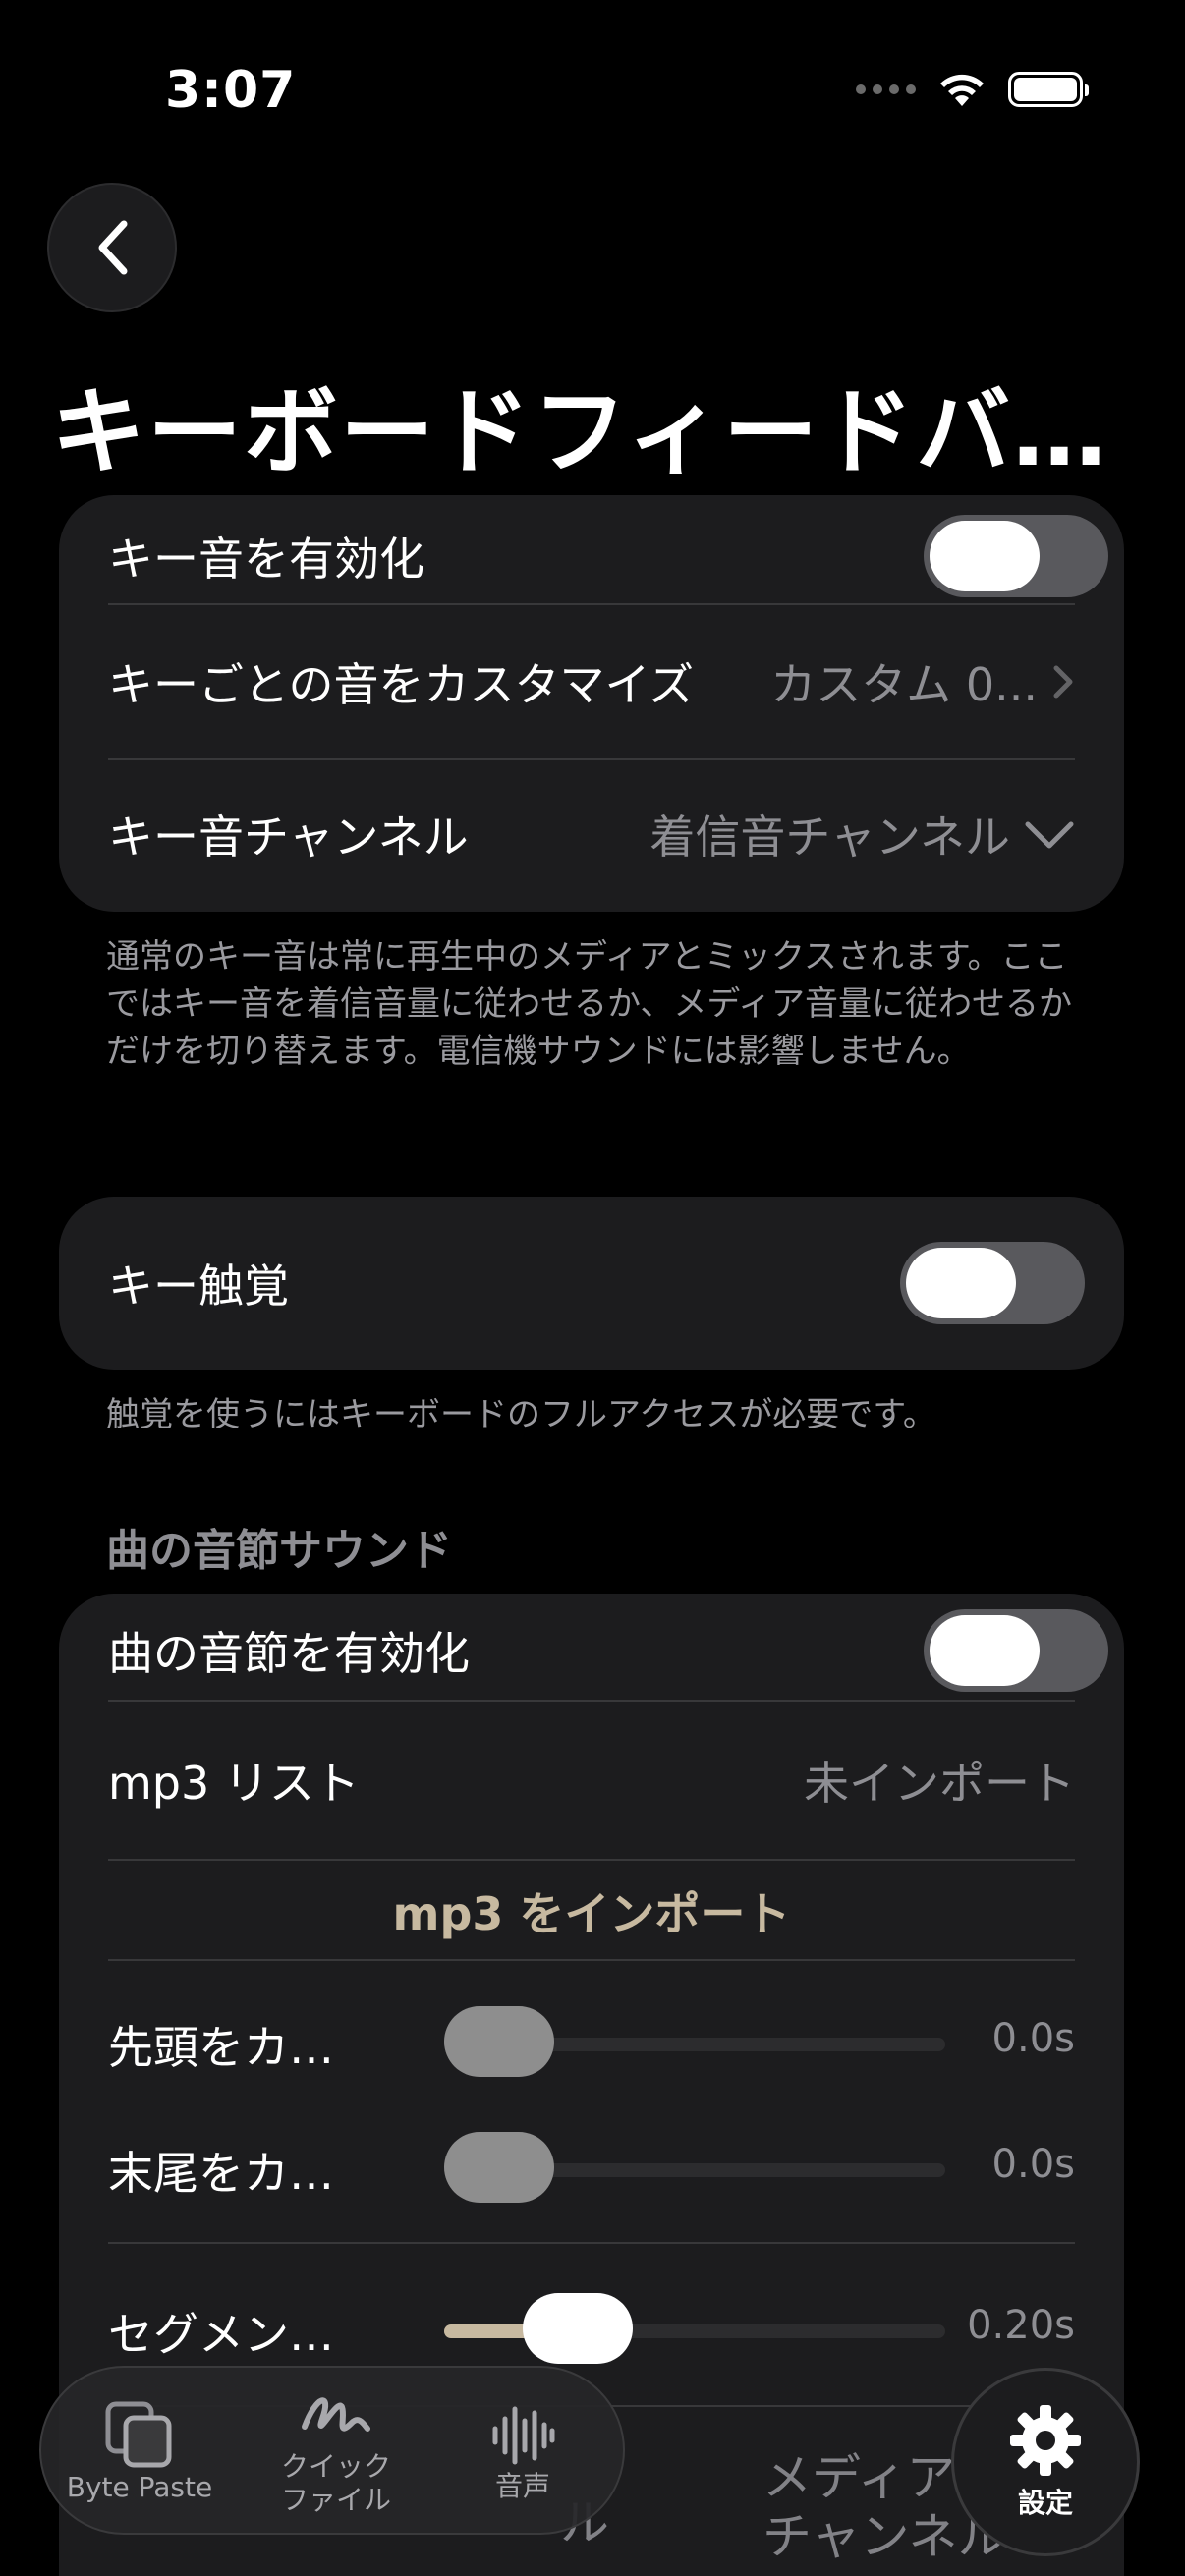 This screenshot has height=2576, width=1185. I want to click on tab-label: クイック ファイル, so click(336, 2483).